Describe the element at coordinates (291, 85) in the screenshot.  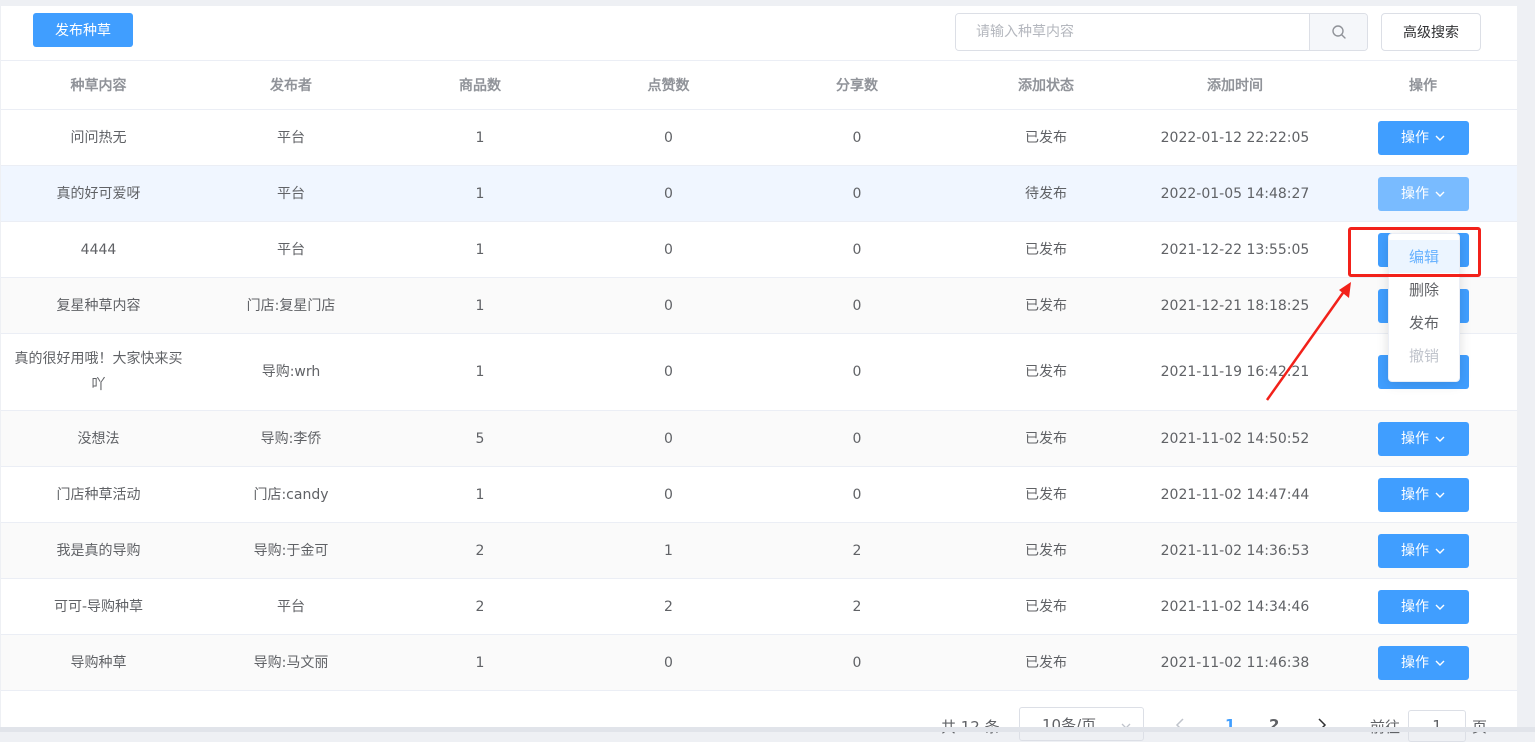
I see `header-publisher: 发布者` at that location.